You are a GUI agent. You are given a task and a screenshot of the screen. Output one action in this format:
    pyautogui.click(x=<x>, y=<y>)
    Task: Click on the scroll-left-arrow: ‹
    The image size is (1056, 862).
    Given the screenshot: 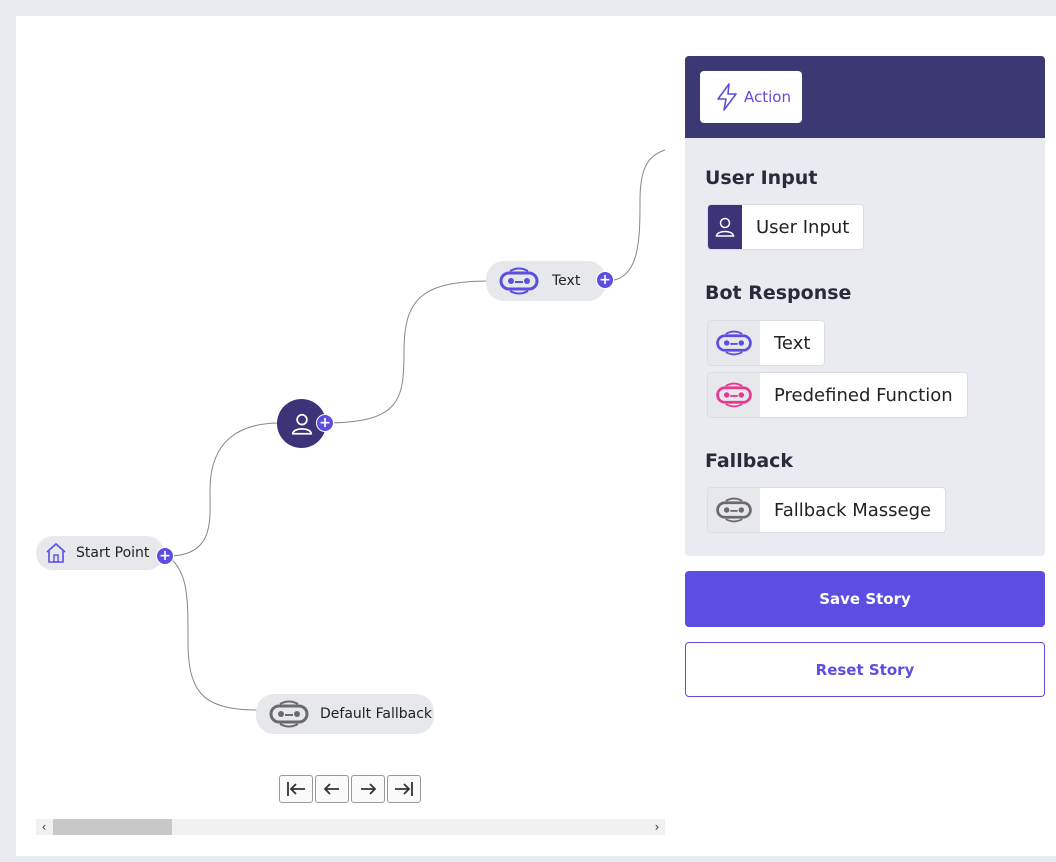 What is the action you would take?
    pyautogui.click(x=44, y=827)
    